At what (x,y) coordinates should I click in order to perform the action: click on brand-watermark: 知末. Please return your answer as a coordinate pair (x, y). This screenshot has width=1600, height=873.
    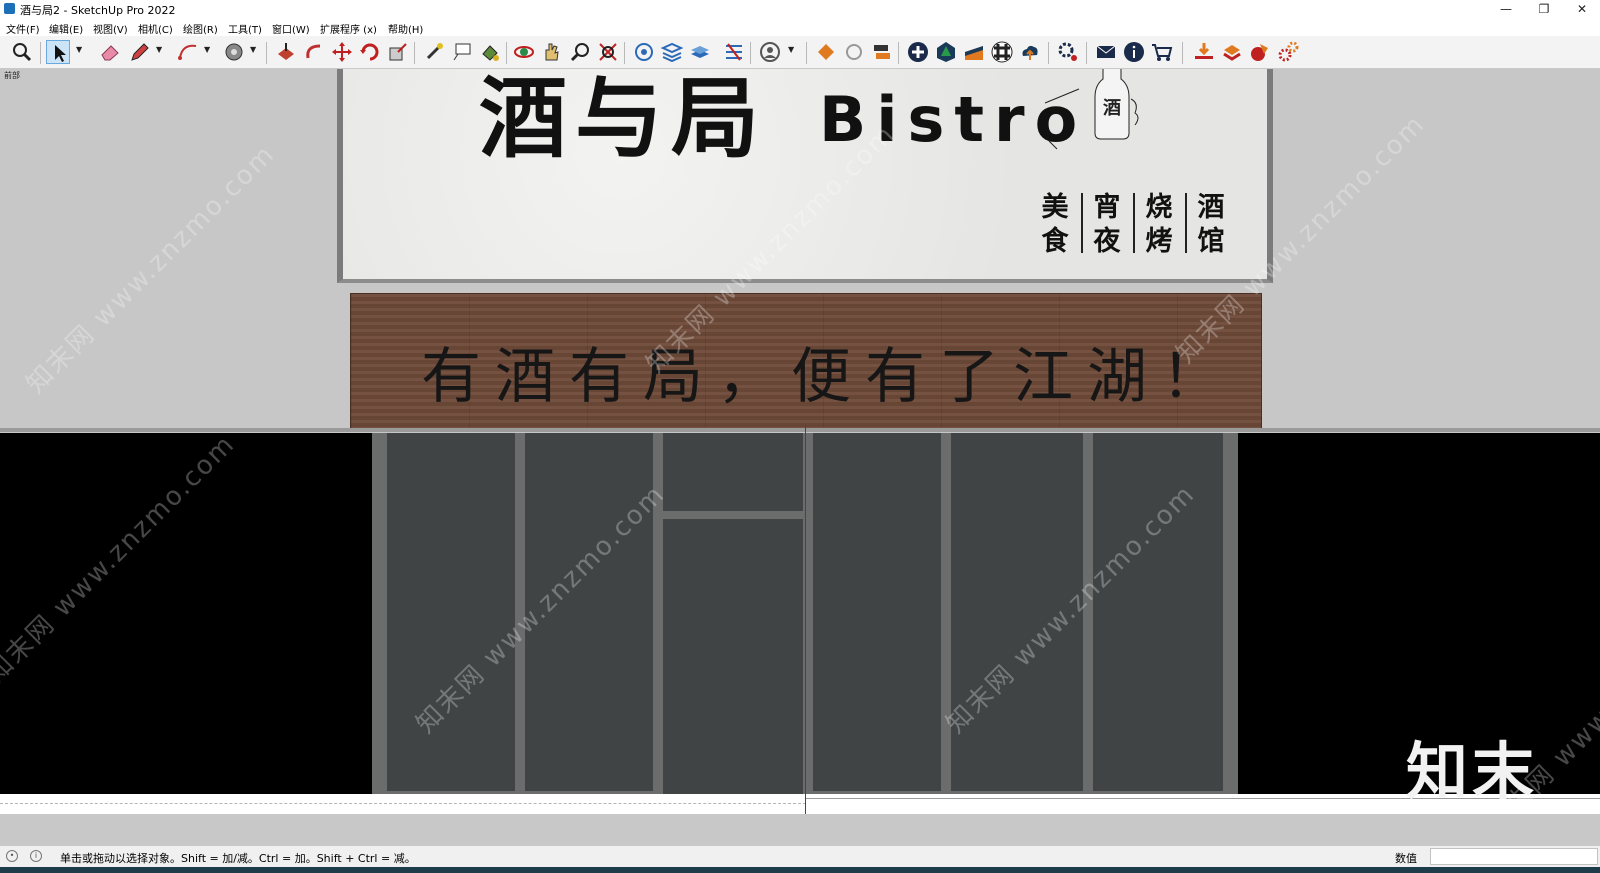
    Looking at the image, I should click on (1472, 771).